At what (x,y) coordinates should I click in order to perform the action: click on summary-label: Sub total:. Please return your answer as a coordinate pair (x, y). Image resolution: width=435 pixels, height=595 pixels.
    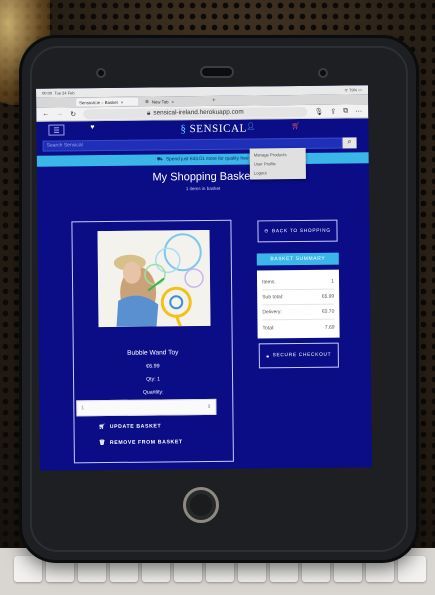
    Looking at the image, I should click on (273, 297).